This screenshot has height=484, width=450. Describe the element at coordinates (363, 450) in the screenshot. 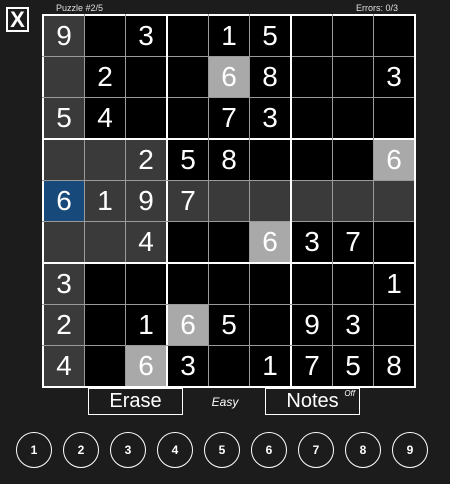

I see `number-button-8: 8` at that location.